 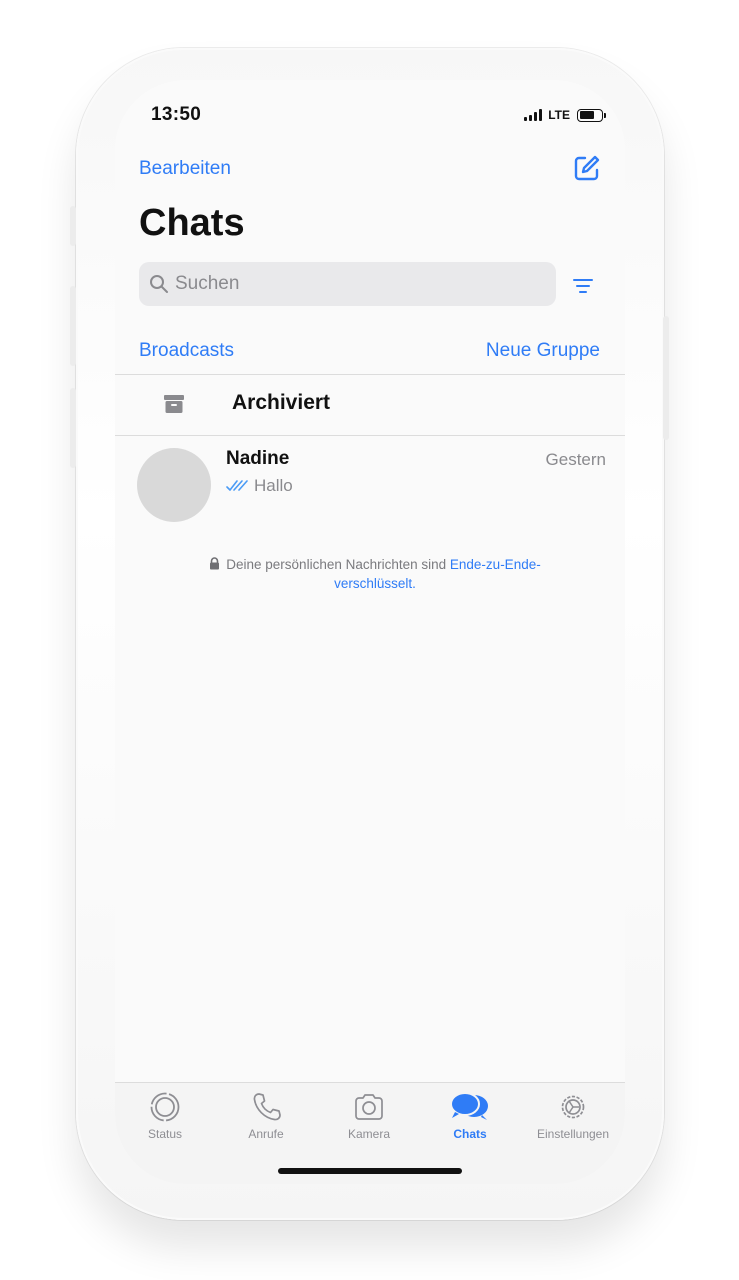 I want to click on home-indicator, so click(x=370, y=1171).